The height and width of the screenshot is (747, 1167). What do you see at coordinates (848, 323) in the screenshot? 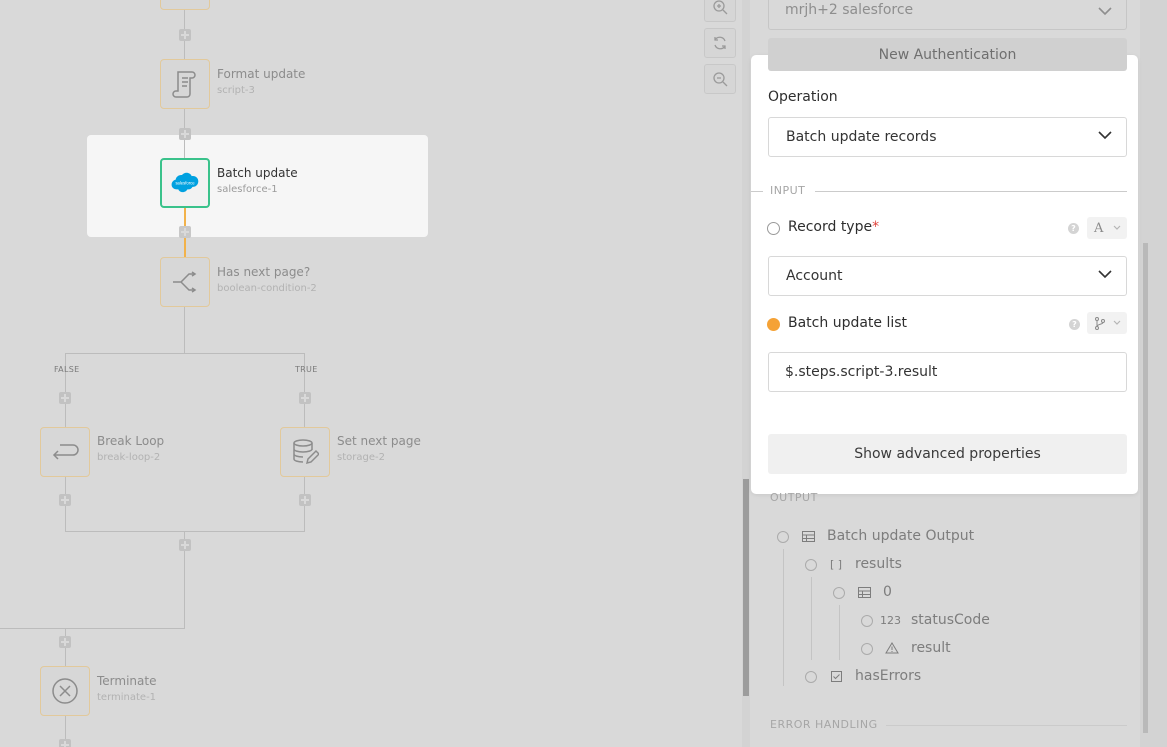
I see `batch-update-list-label: Batch update list` at bounding box center [848, 323].